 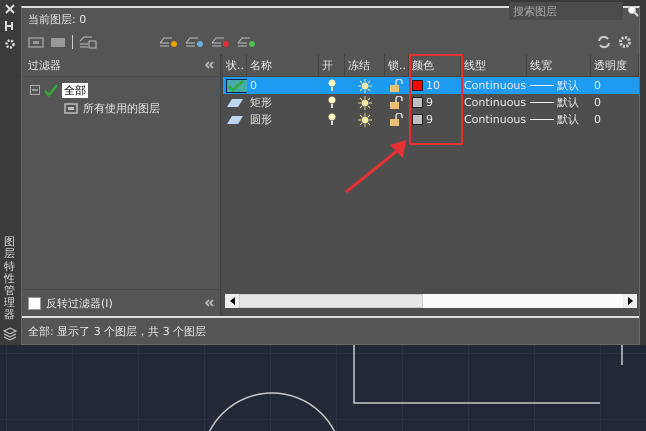 I want to click on layers-icon, so click(x=10, y=334).